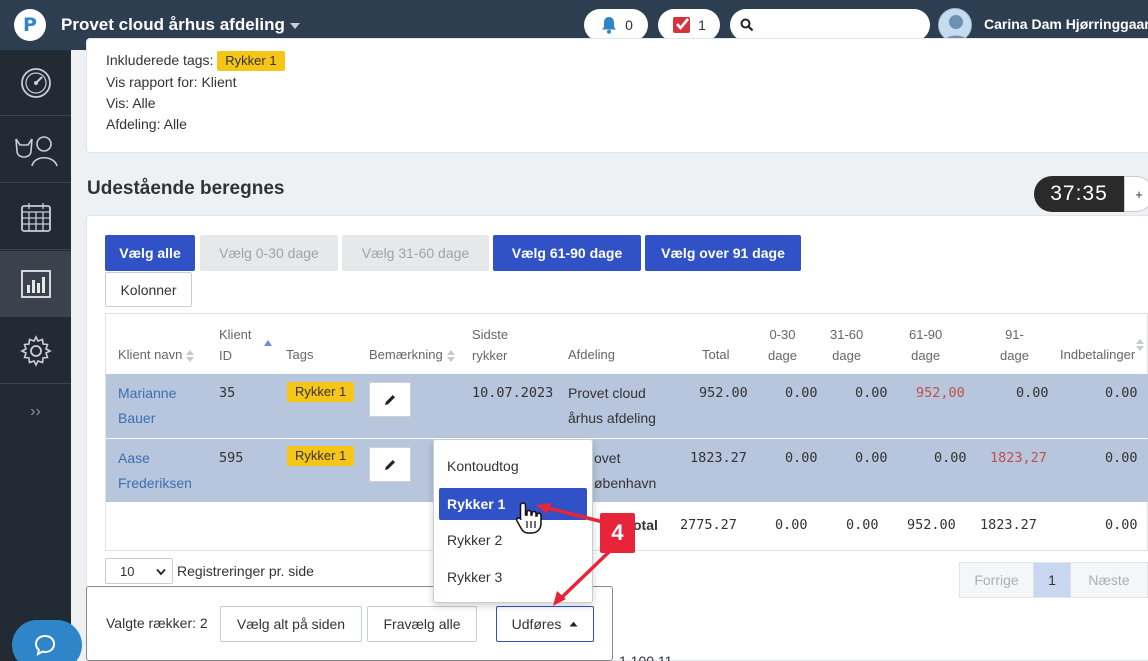 The height and width of the screenshot is (661, 1148). Describe the element at coordinates (35, 412) in the screenshot. I see `sidebar-expand-icon: ››` at that location.